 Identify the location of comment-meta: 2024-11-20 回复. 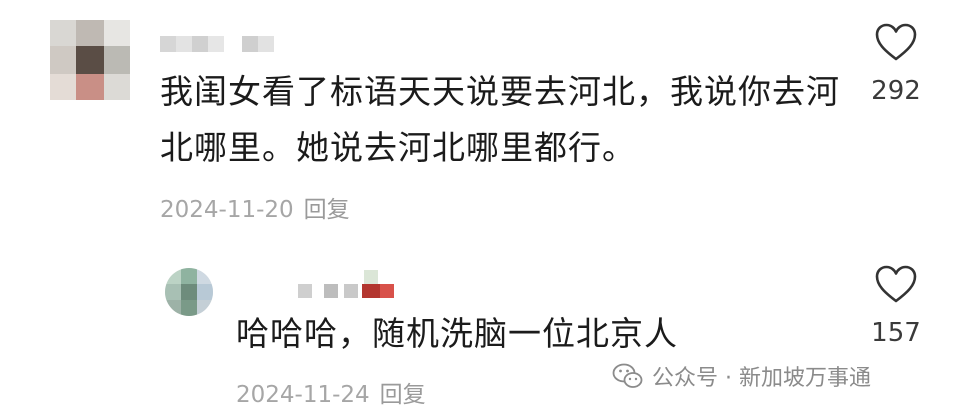
(255, 207).